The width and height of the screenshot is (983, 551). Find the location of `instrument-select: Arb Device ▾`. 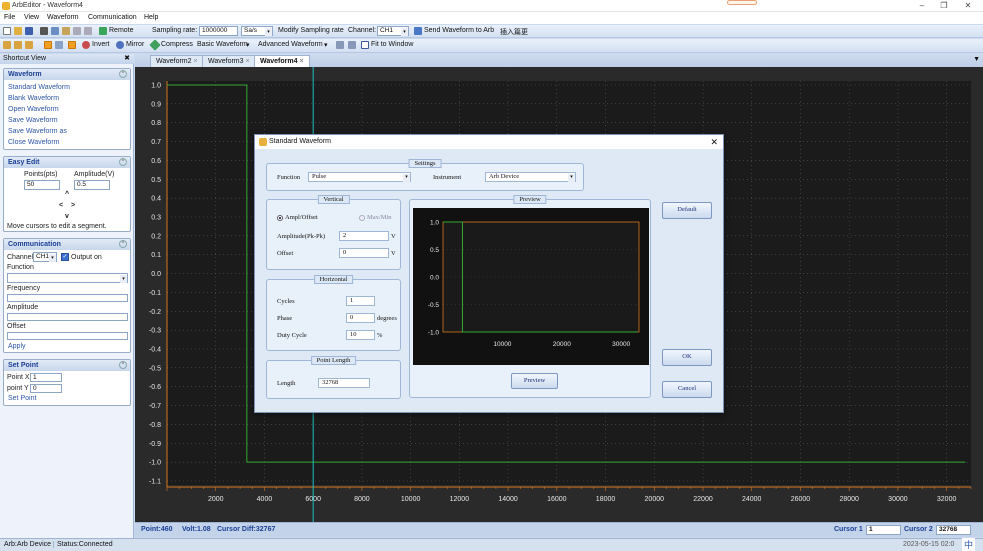

instrument-select: Arb Device ▾ is located at coordinates (530, 177).